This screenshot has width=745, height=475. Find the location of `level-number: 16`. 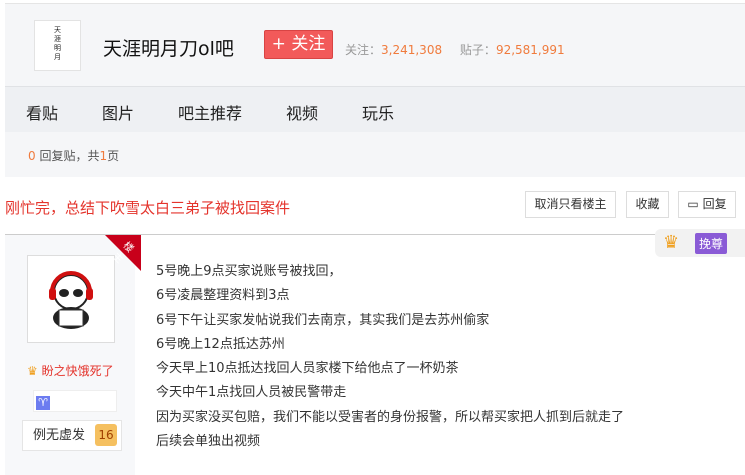

level-number: 16 is located at coordinates (106, 435).